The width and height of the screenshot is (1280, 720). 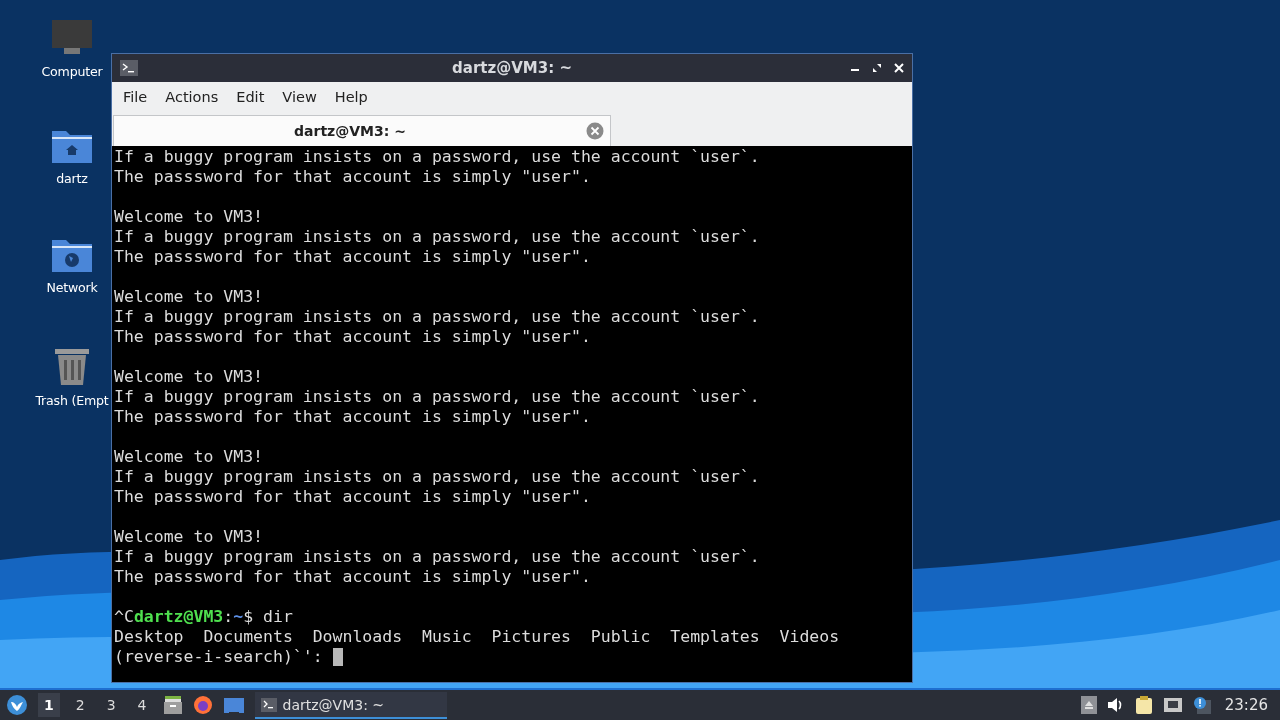 What do you see at coordinates (72, 178) in the screenshot?
I see `desktop-icon-label: dartz` at bounding box center [72, 178].